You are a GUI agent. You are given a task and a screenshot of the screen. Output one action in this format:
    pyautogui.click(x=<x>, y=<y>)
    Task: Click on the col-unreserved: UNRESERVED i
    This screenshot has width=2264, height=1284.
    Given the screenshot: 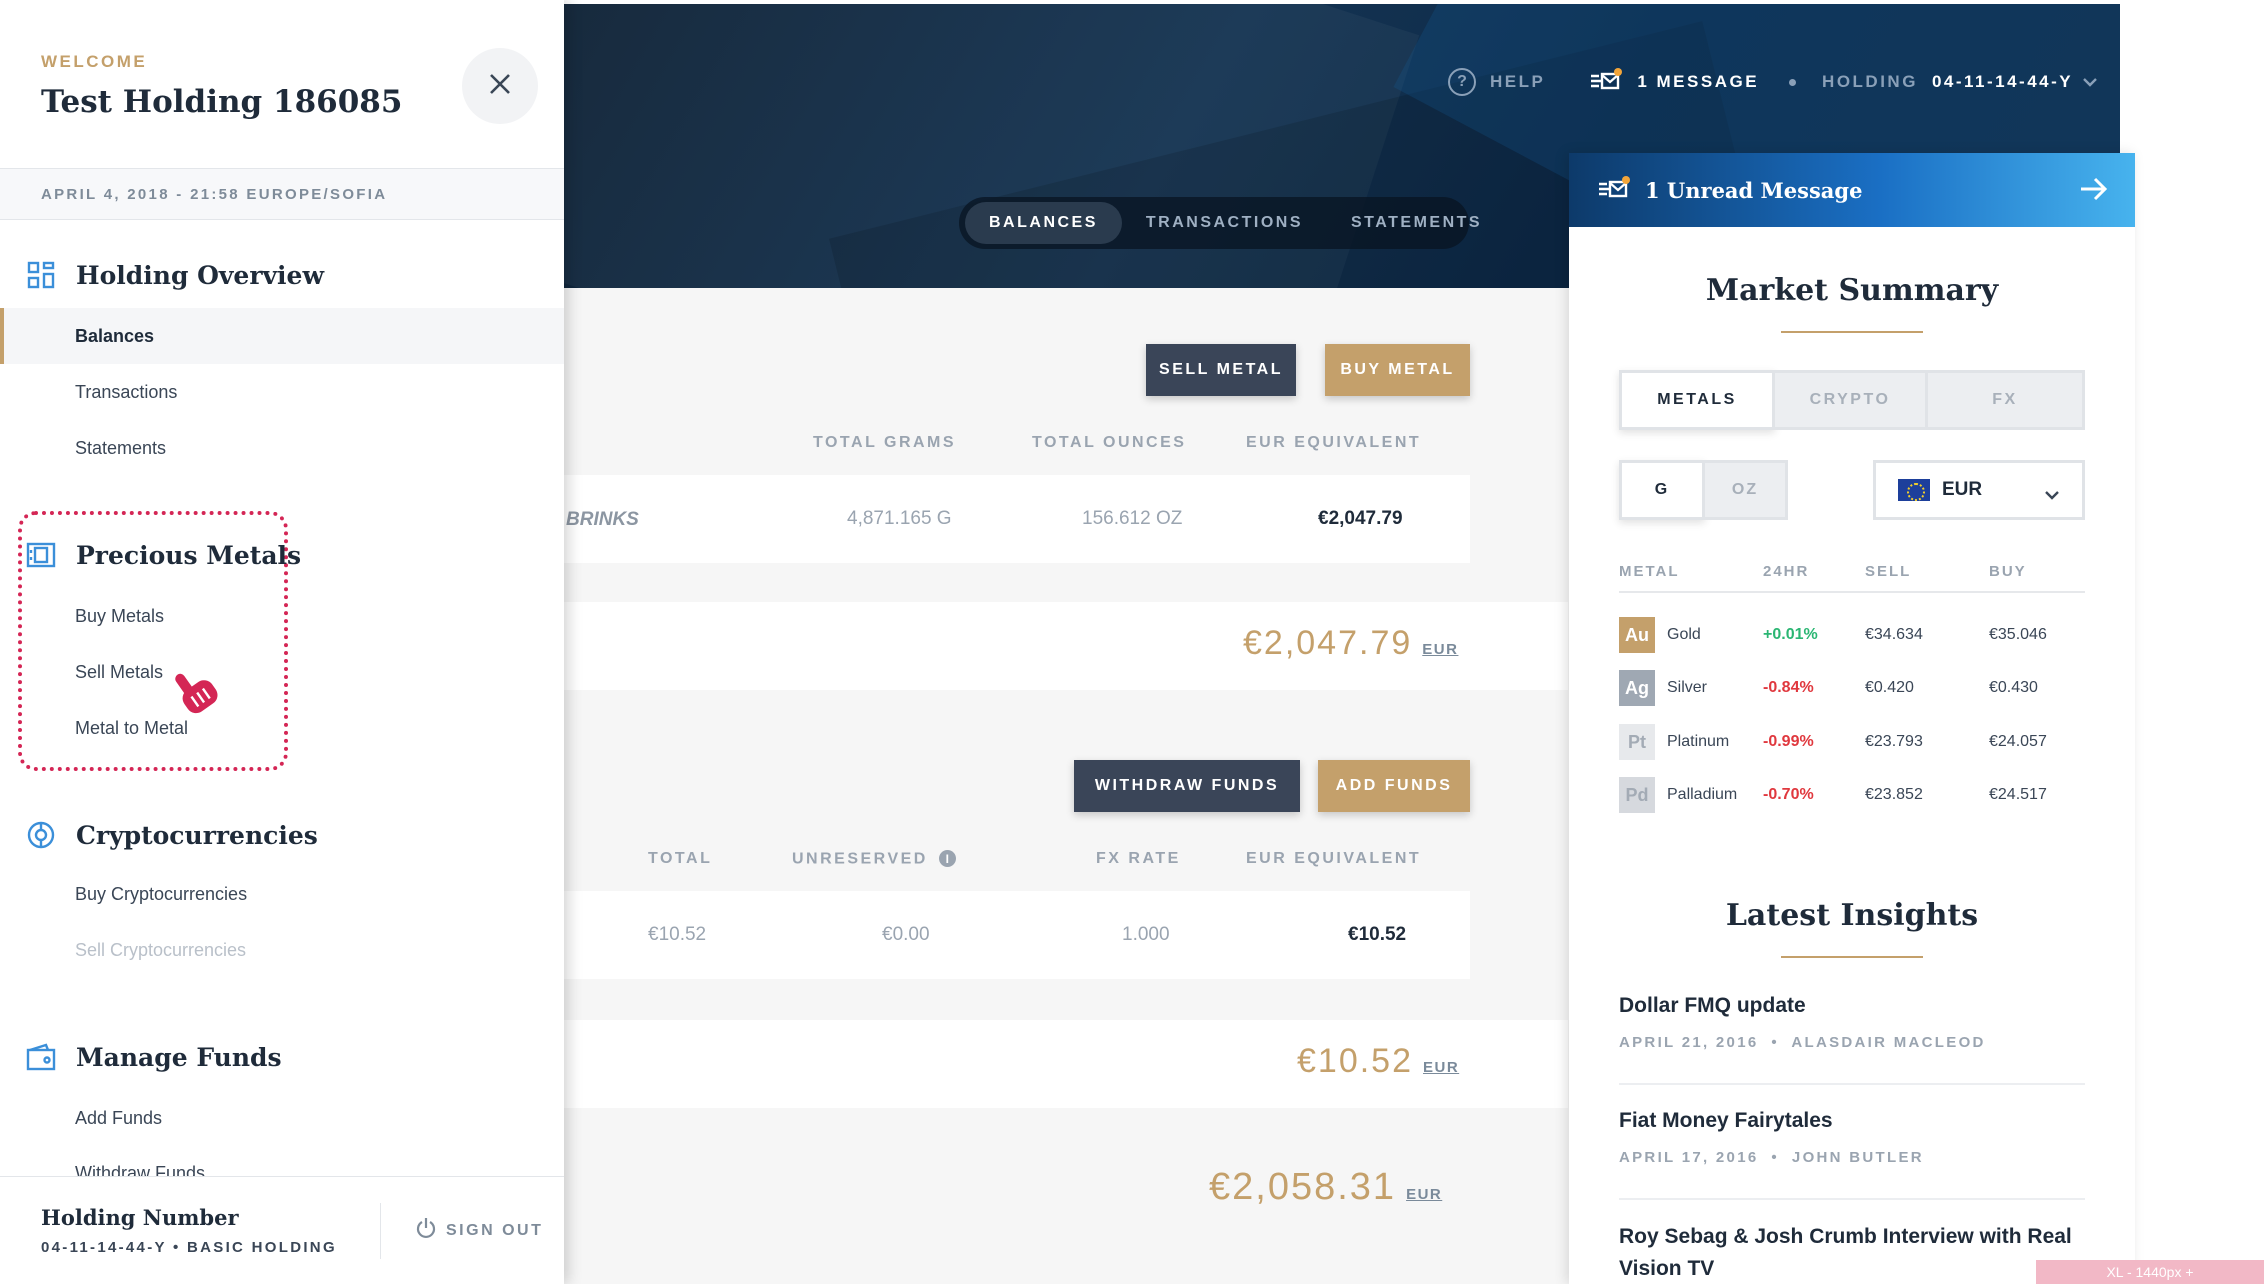 What is the action you would take?
    pyautogui.click(x=874, y=859)
    